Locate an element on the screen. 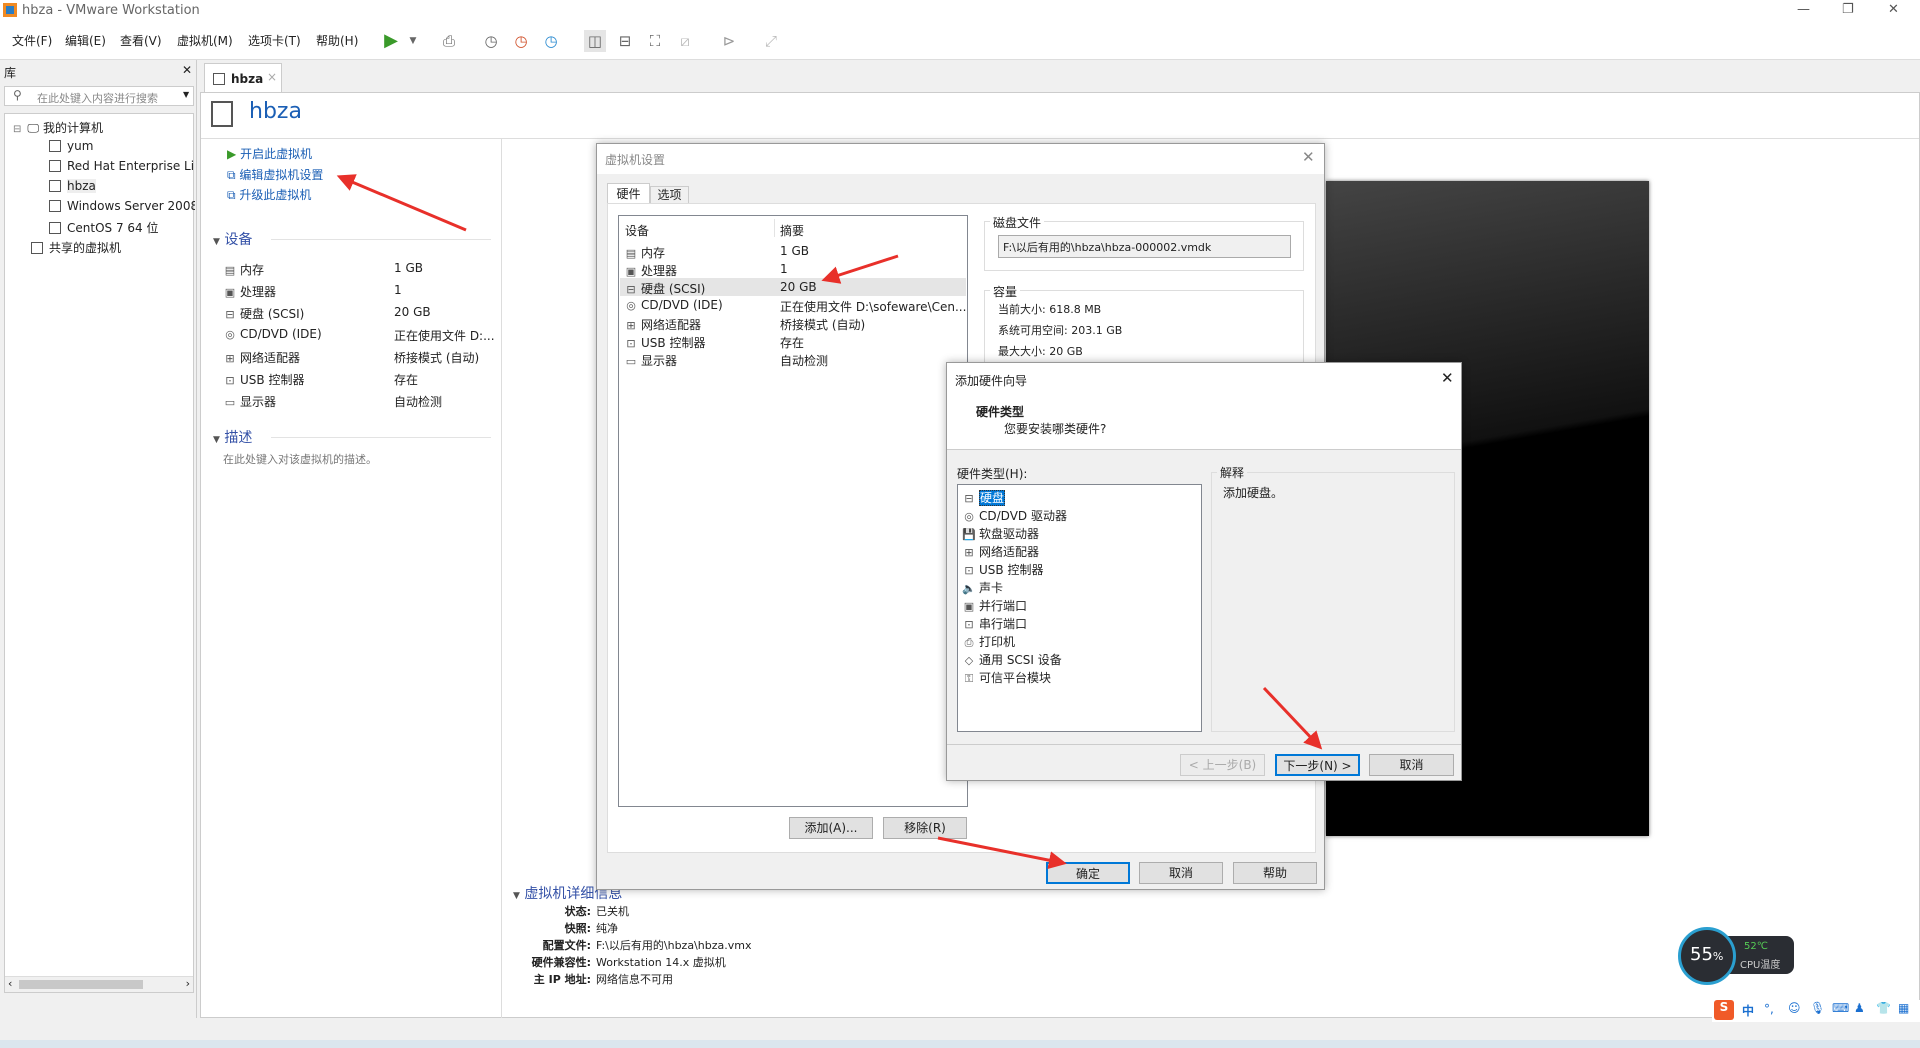 Image resolution: width=1920 pixels, height=1048 pixels. mic-icon: 🎙 is located at coordinates (1818, 1008).